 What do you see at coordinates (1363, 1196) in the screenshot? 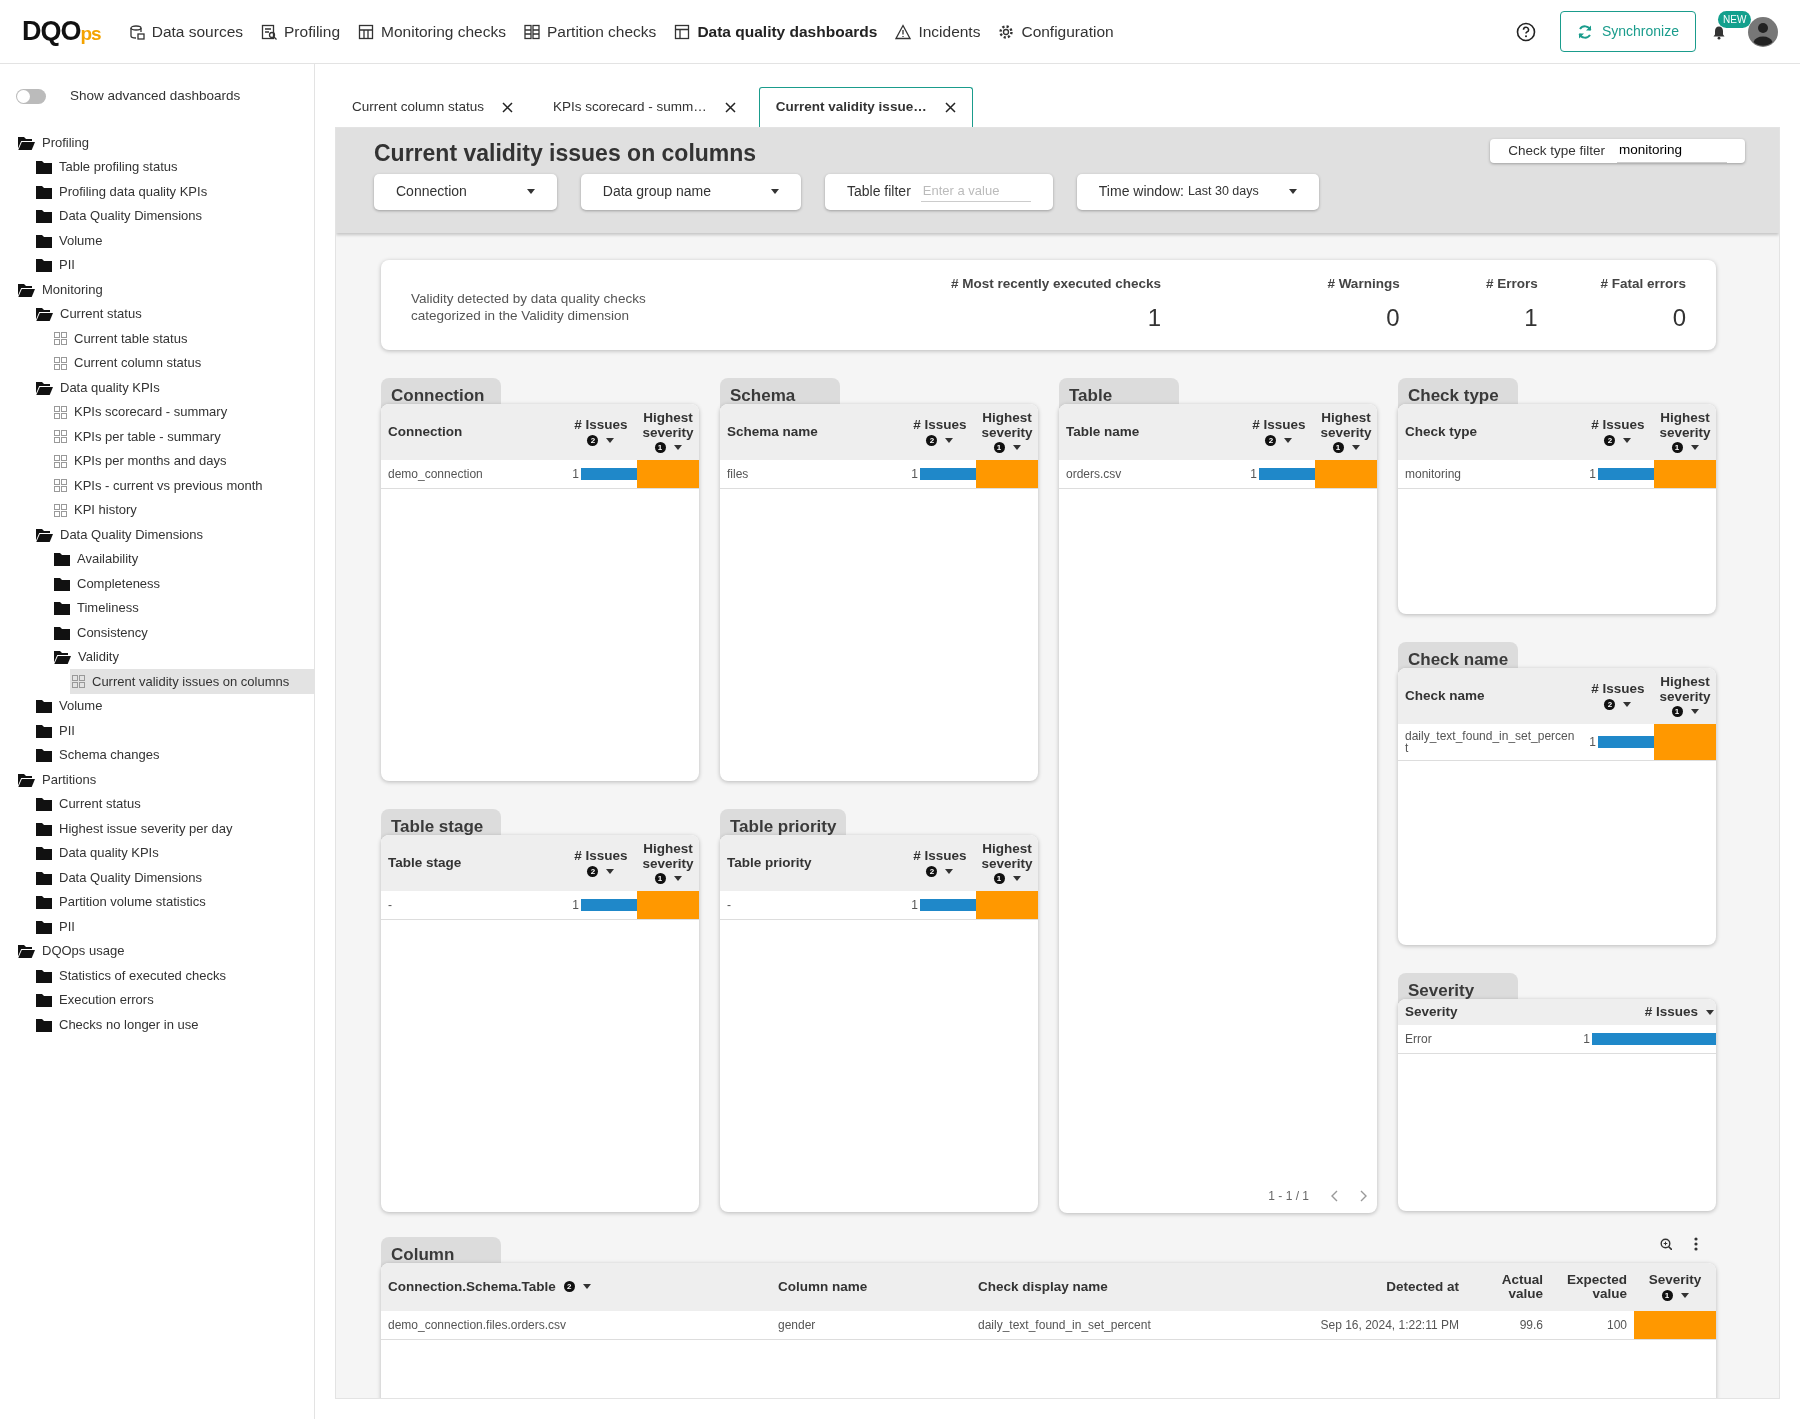
I see `chevron-right-icon` at bounding box center [1363, 1196].